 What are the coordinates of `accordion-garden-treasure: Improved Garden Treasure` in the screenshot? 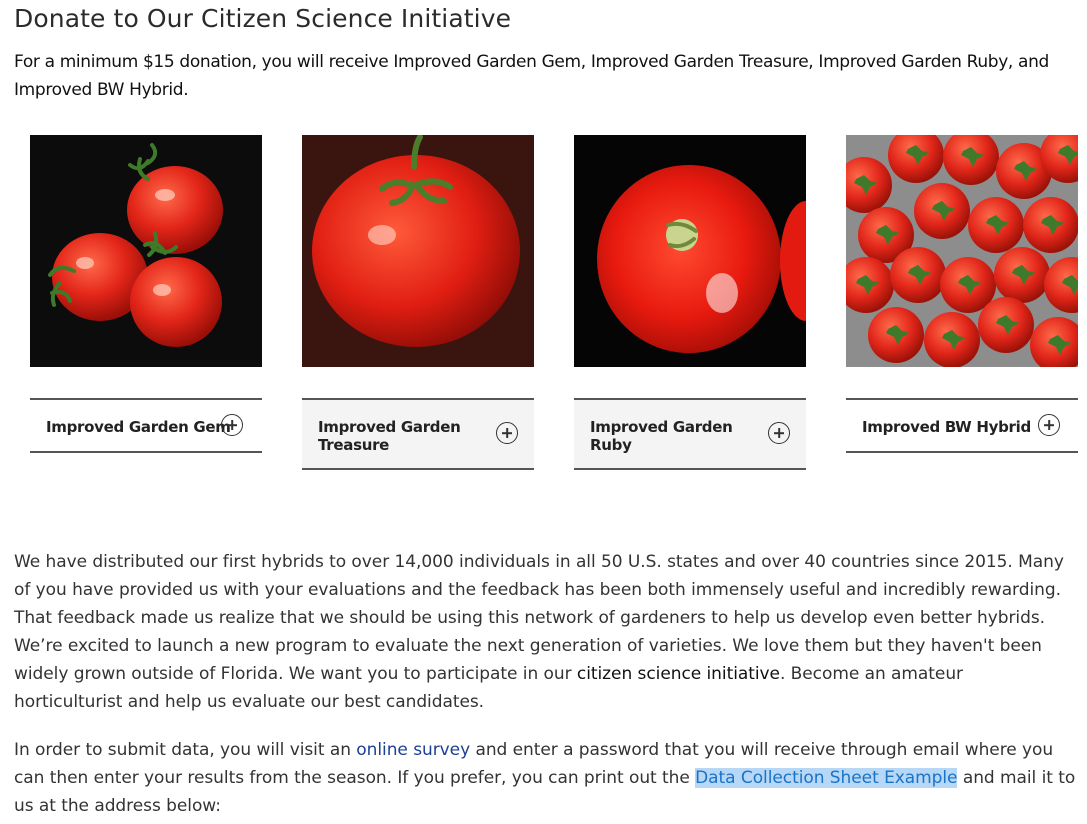 It's located at (418, 434).